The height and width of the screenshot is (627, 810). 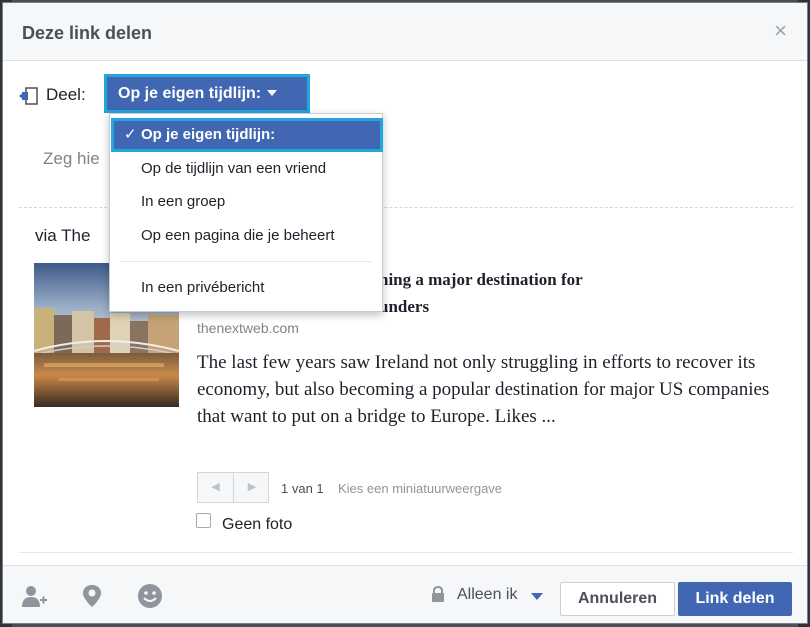 I want to click on menu-item-friend-timeline: Op de tijdlijn van een vriend, so click(x=246, y=169).